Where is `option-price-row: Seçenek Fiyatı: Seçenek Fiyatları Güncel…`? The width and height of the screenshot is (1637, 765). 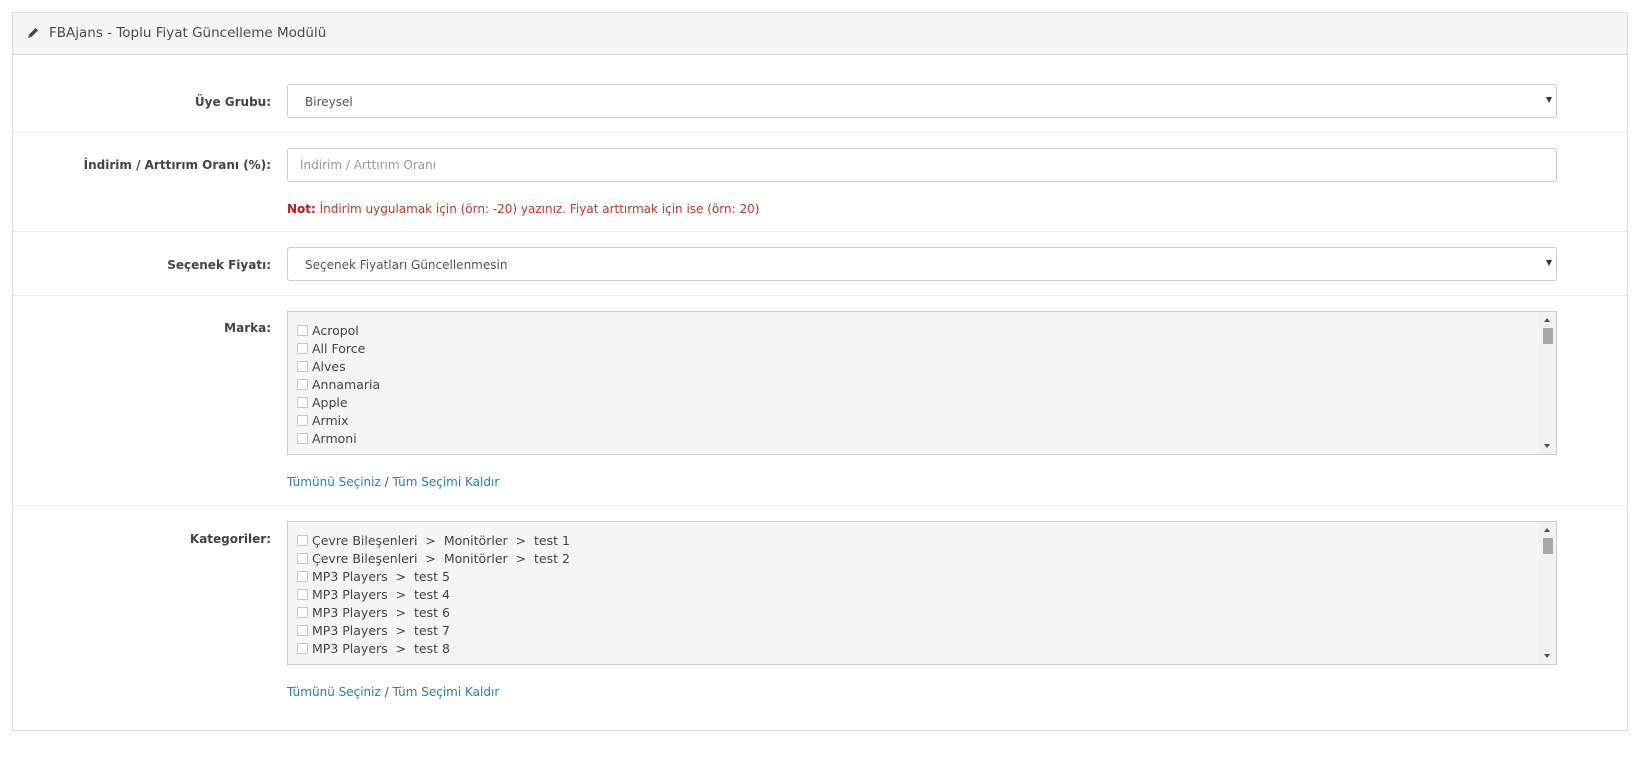
option-price-row: Seçenek Fiyatı: Seçenek Fiyatları Güncel… is located at coordinates (820, 264).